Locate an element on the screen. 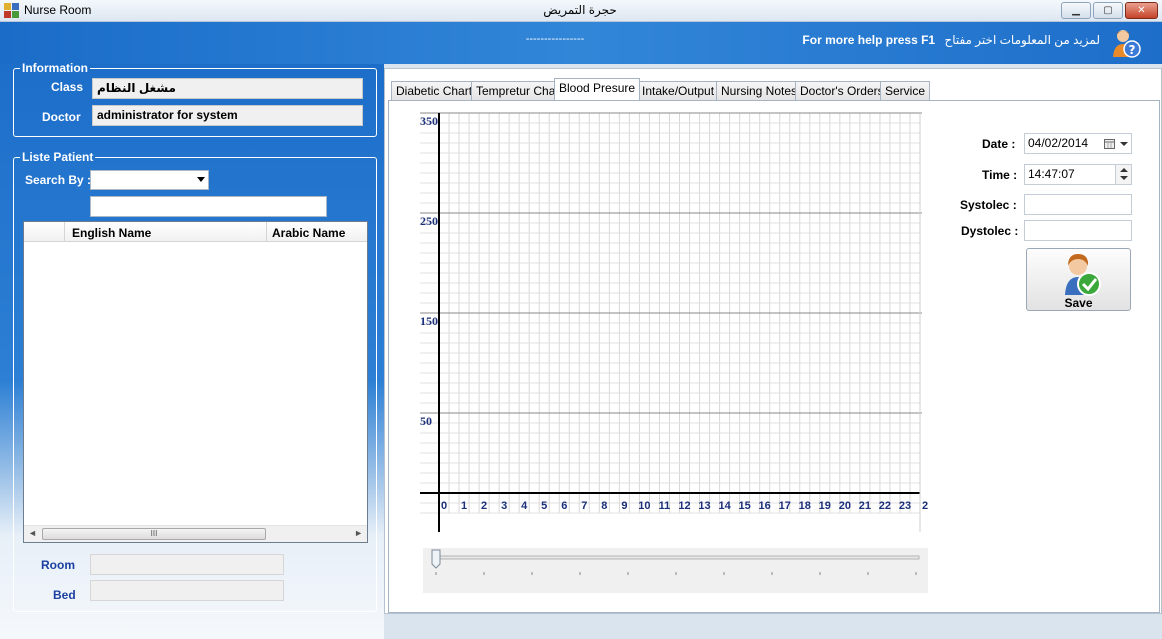  title-bar: Nurse Room حجرة التمريض ▁ ▢ ✕ is located at coordinates (581, 11).